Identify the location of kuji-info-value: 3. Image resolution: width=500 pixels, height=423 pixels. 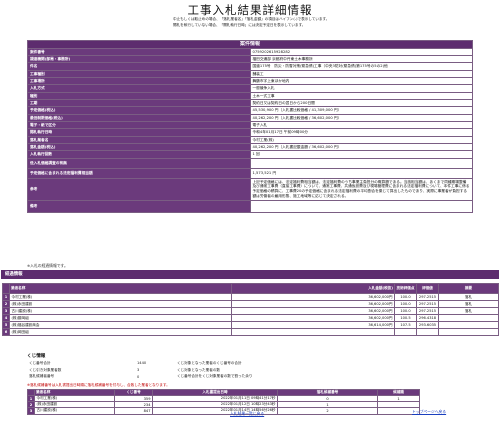
(138, 370).